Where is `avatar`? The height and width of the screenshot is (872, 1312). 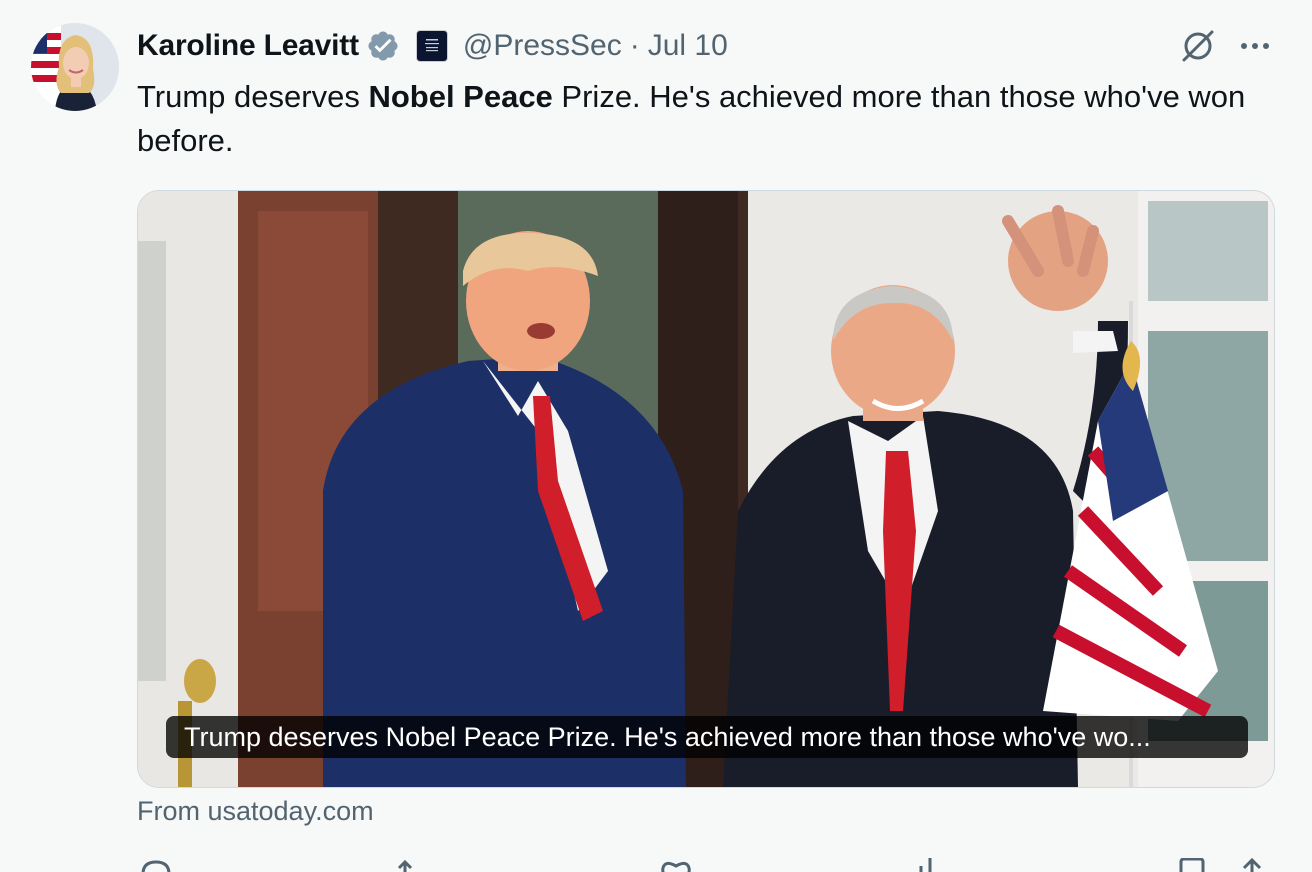
avatar is located at coordinates (75, 67).